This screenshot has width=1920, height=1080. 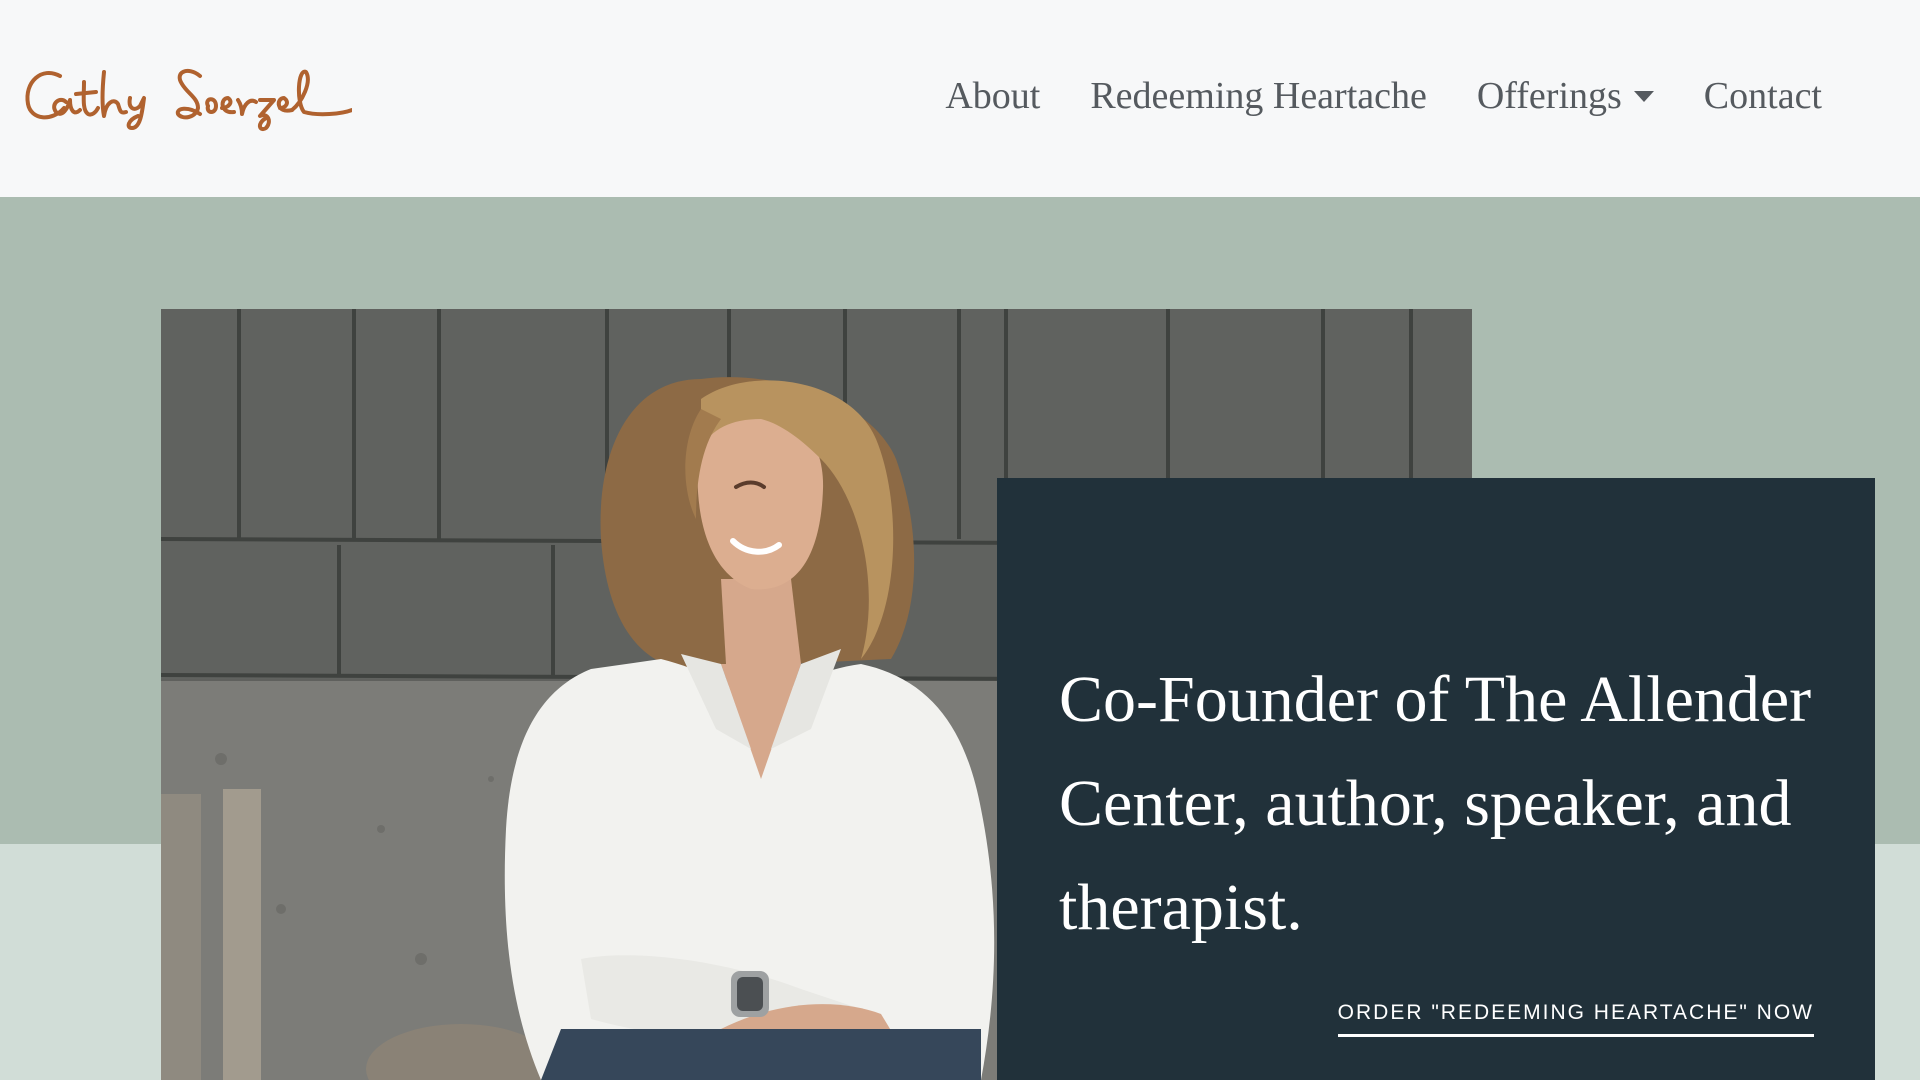 I want to click on nav-offerings-dropdown: Offerings, so click(x=1565, y=96).